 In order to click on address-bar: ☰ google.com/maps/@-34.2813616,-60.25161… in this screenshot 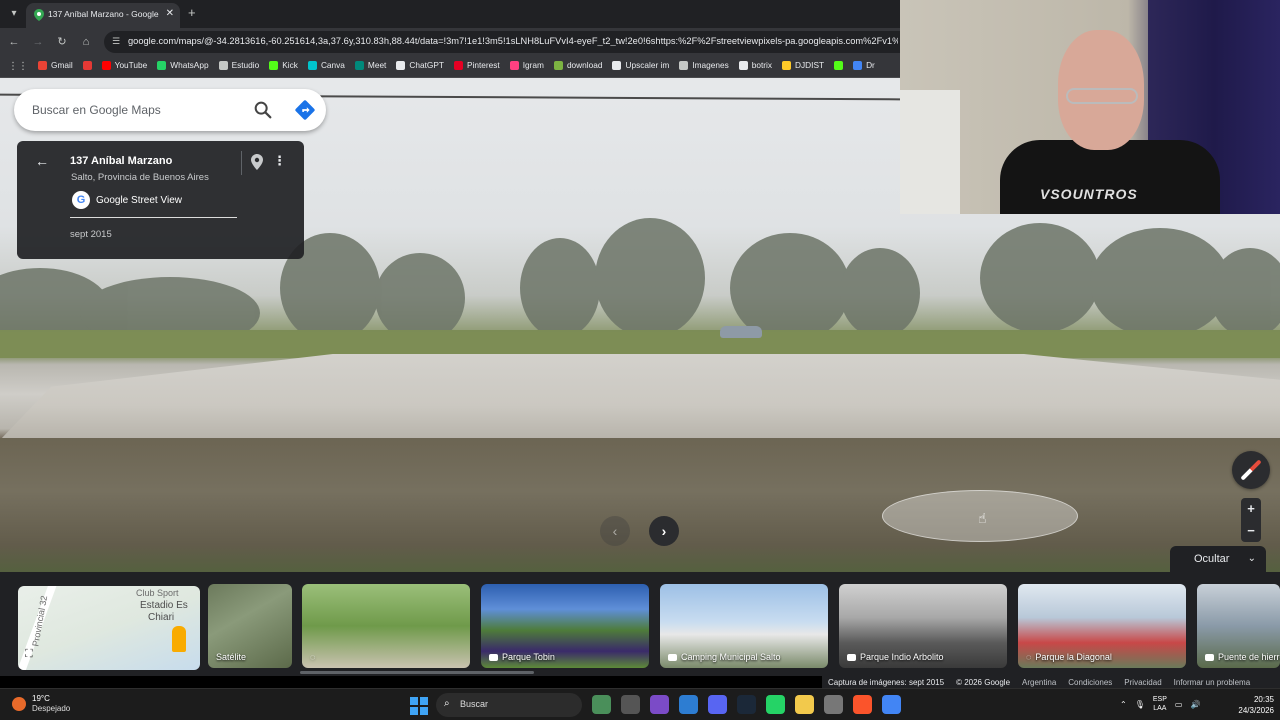, I will do `click(502, 42)`.